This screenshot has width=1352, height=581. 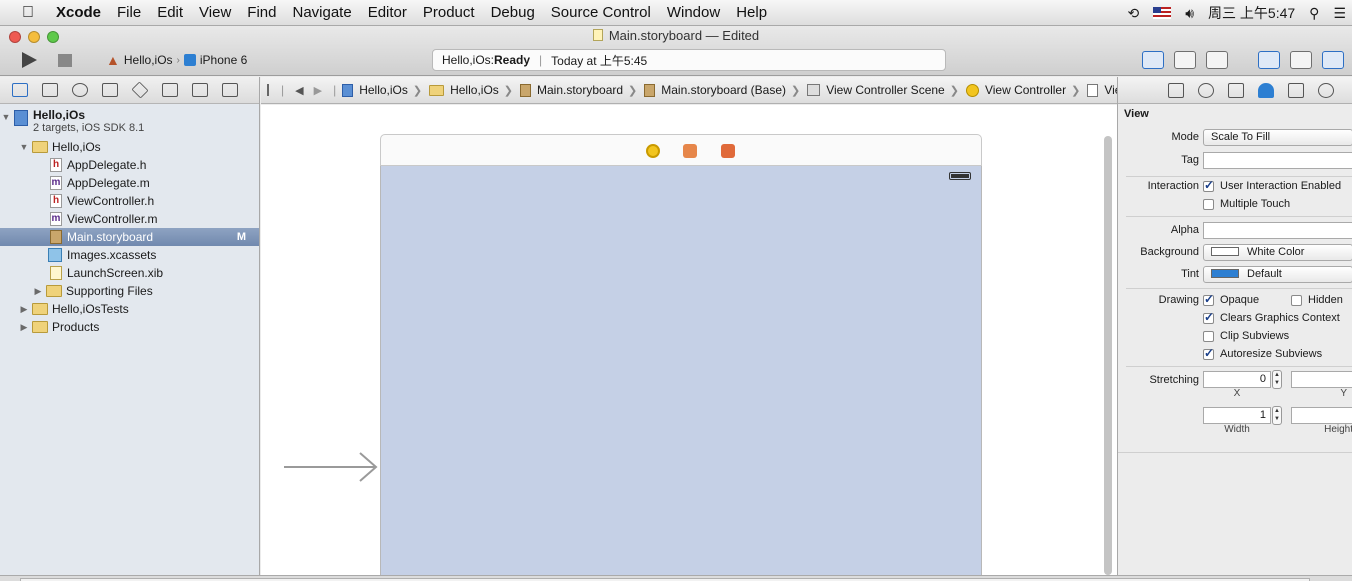 I want to click on menu-debug: Debug, so click(x=513, y=12).